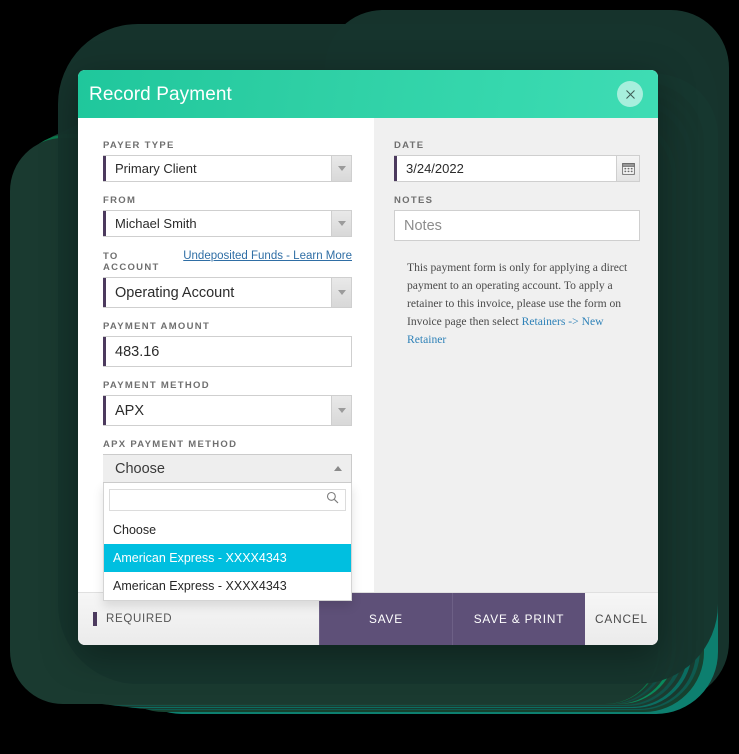  I want to click on field-payment-method: PAYMENT METHOD APX, so click(227, 403).